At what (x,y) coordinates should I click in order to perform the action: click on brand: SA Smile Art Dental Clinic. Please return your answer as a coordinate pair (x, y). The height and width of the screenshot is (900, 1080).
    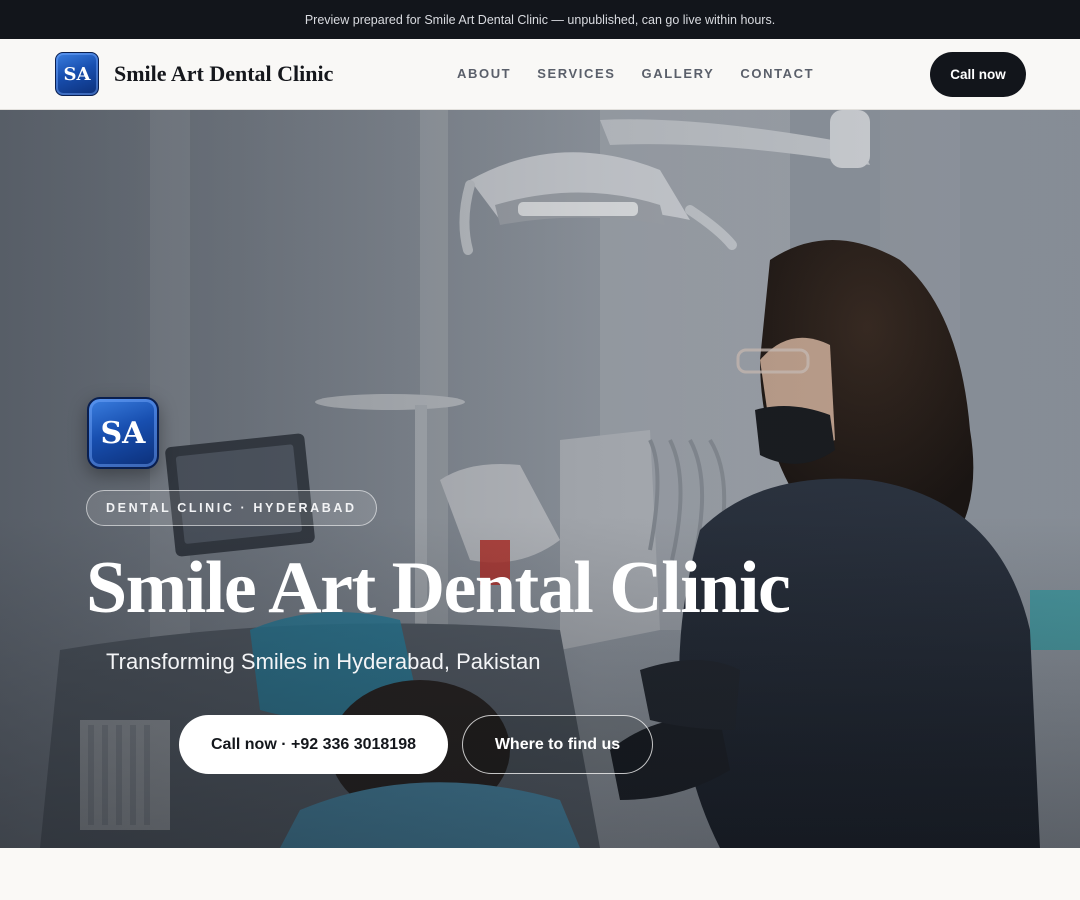
    Looking at the image, I should click on (194, 74).